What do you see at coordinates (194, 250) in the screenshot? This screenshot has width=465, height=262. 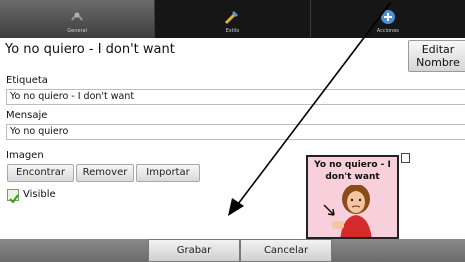 I see `save-button: Grabar` at bounding box center [194, 250].